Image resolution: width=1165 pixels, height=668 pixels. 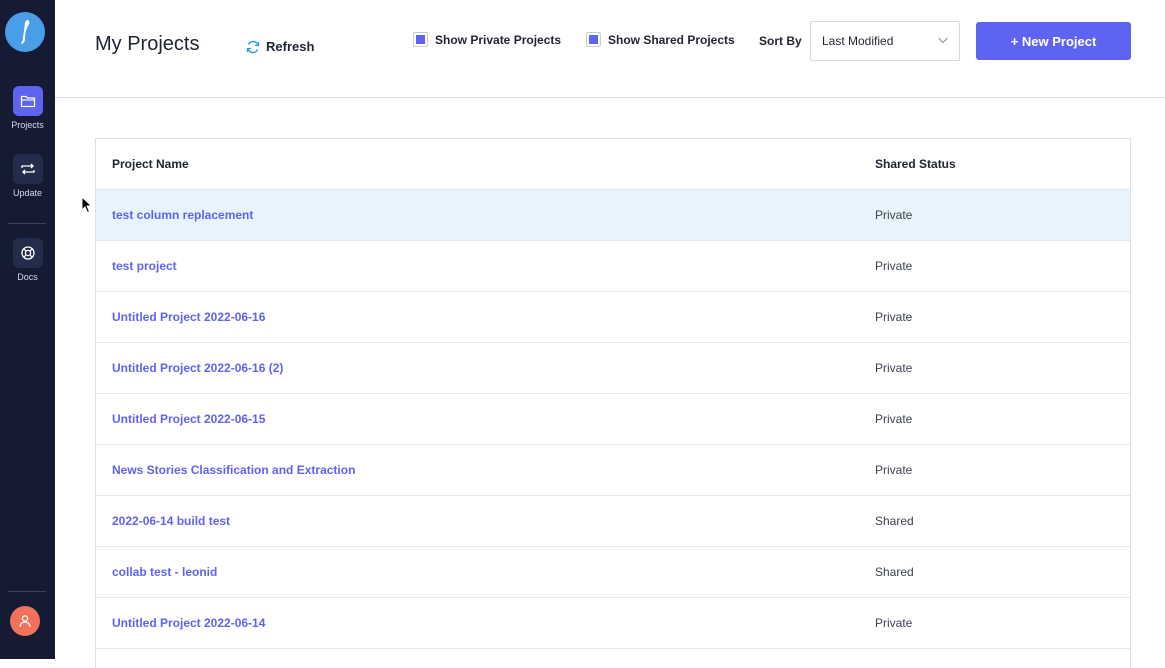 What do you see at coordinates (197, 368) in the screenshot?
I see `project-name-link: Untitled Project 2022-06-16 (2)` at bounding box center [197, 368].